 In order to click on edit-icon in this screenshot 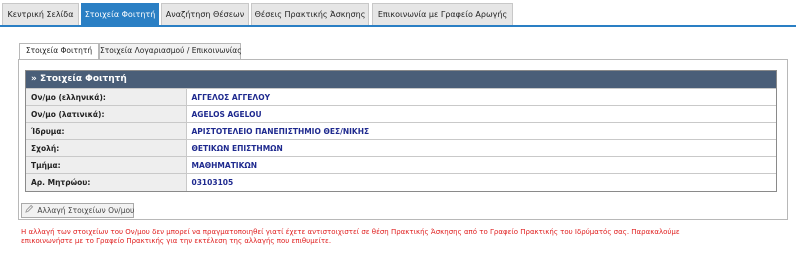, I will do `click(30, 210)`.